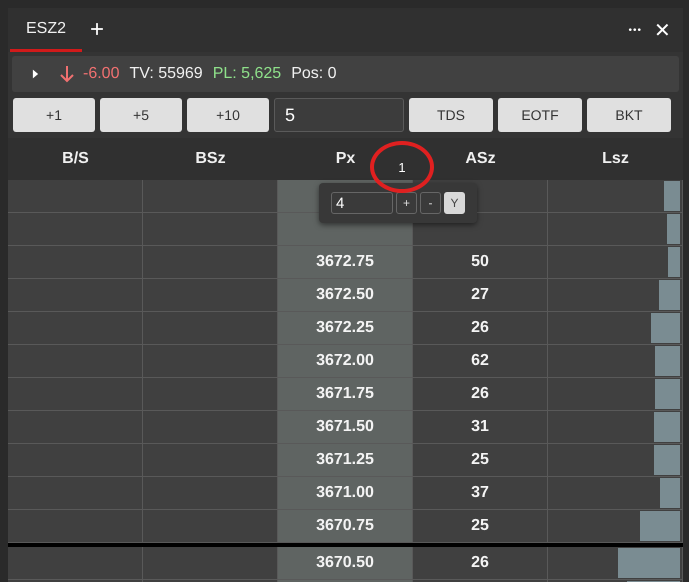 This screenshot has height=582, width=689. I want to click on column-header: ASz, so click(480, 159).